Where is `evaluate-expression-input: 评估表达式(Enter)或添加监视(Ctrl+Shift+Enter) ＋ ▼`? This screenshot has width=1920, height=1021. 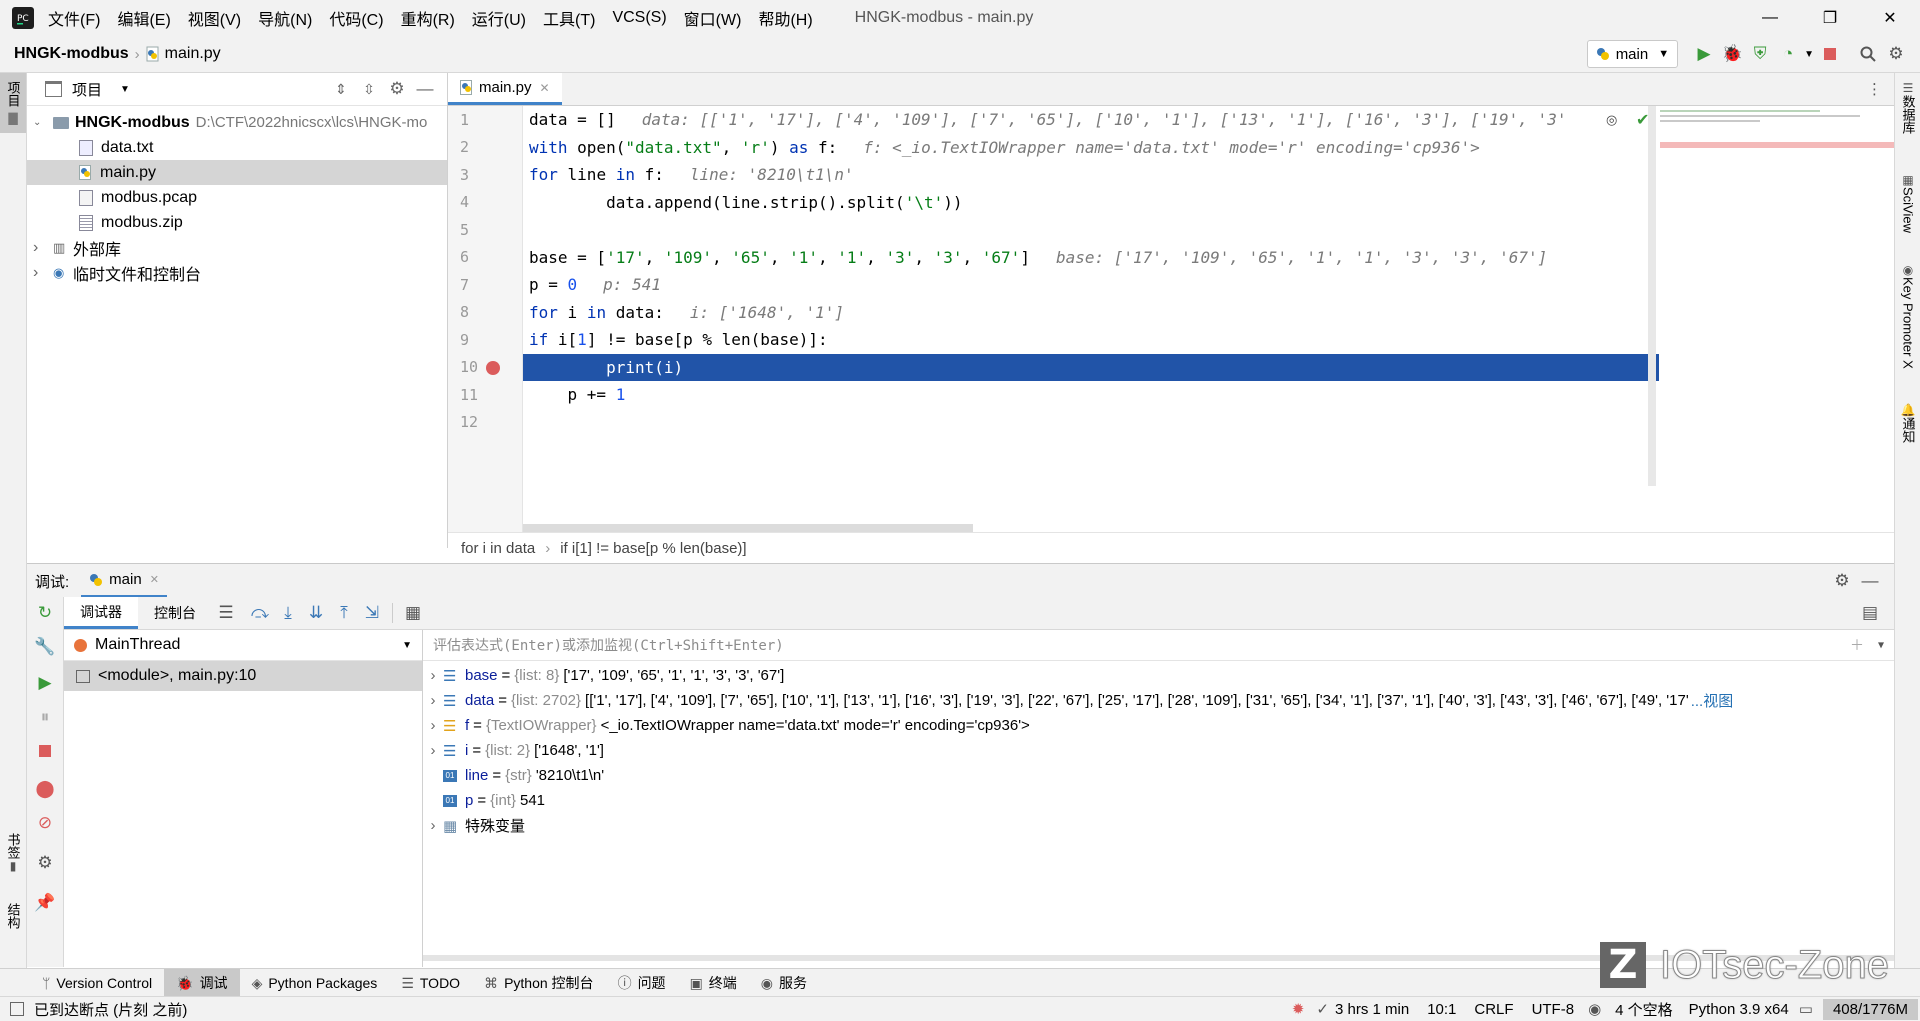
evaluate-expression-input: 评估表达式(Enter)或添加监视(Ctrl+Shift+Enter) ＋ ▼ is located at coordinates (1158, 645).